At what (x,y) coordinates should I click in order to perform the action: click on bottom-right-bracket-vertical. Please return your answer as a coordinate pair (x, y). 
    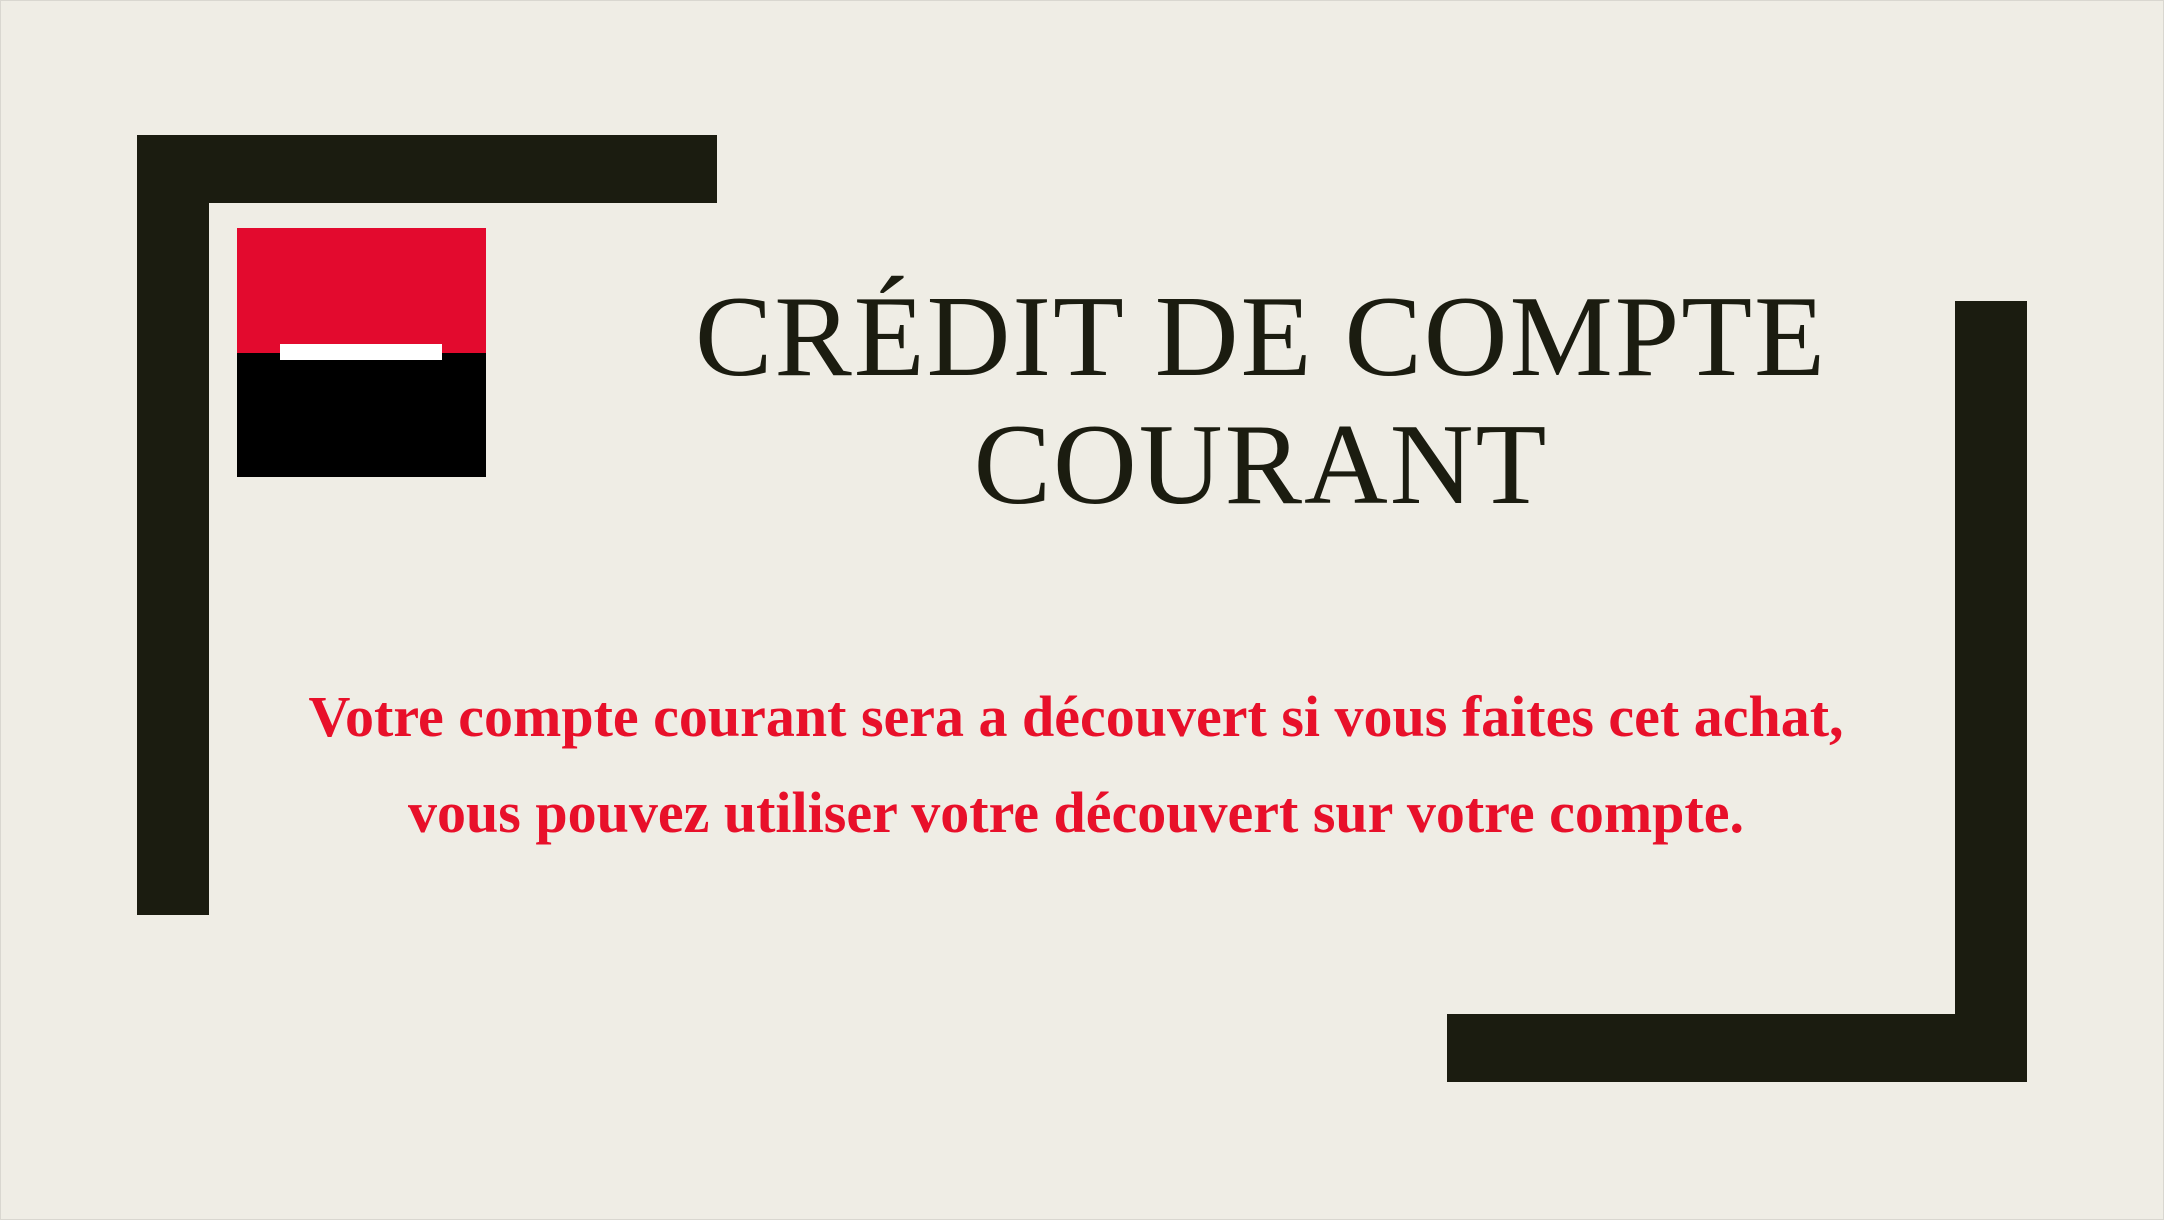
    Looking at the image, I should click on (1991, 691).